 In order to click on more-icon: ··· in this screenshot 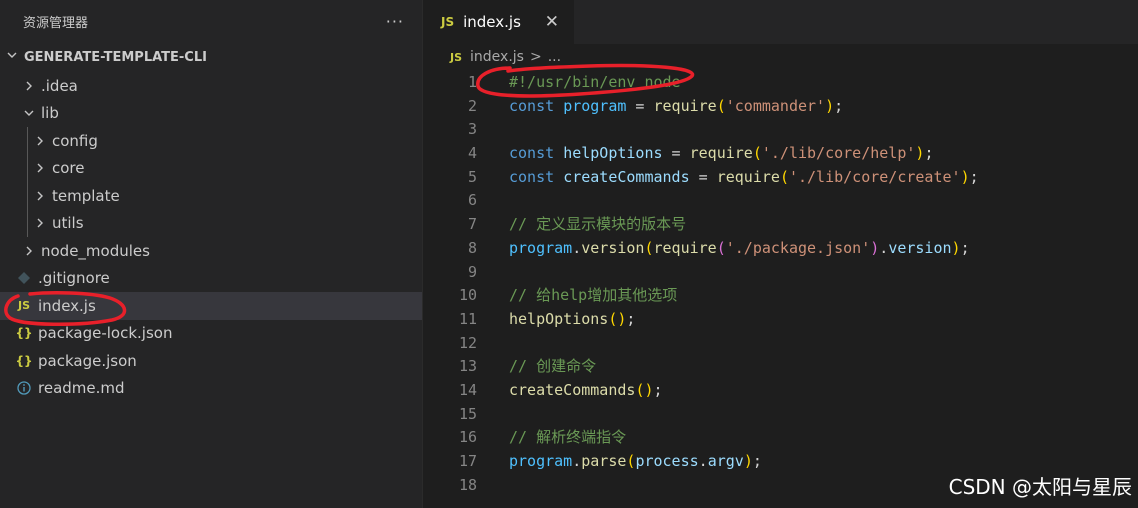, I will do `click(395, 21)`.